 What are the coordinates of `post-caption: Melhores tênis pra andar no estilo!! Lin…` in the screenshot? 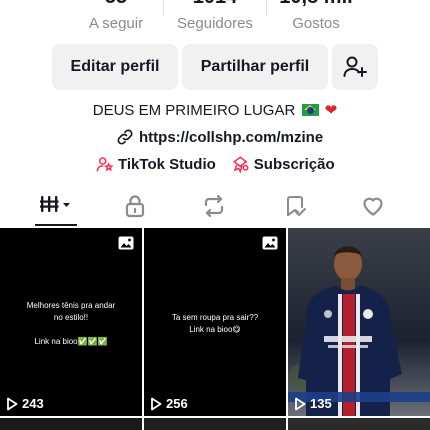 It's located at (71, 324).